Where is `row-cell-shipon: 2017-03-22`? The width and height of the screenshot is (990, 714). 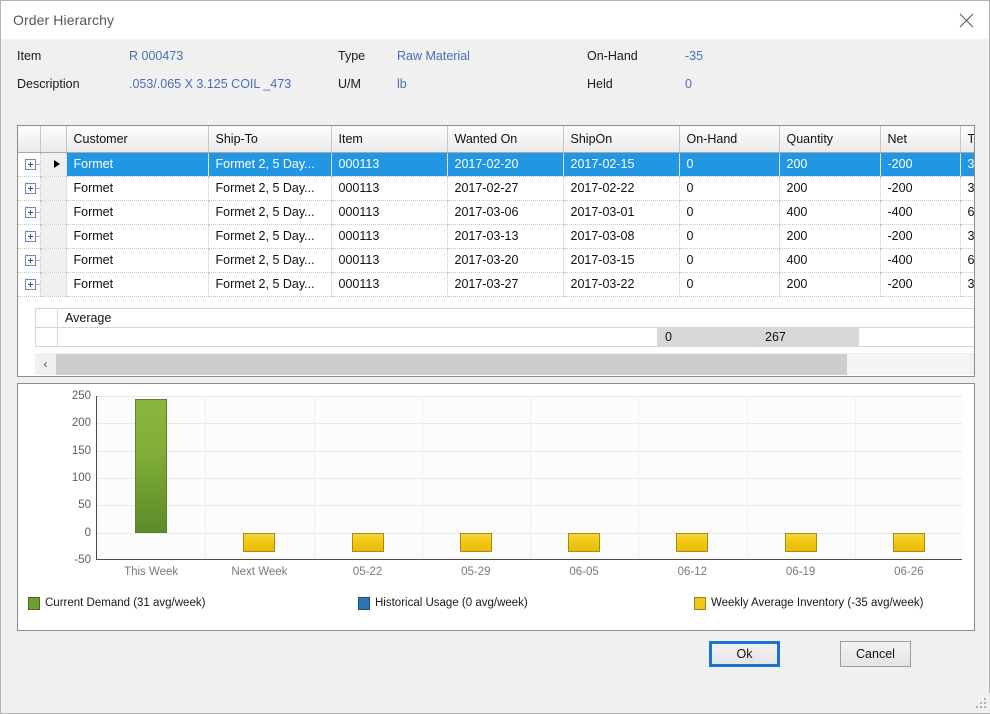 row-cell-shipon: 2017-03-22 is located at coordinates (621, 284).